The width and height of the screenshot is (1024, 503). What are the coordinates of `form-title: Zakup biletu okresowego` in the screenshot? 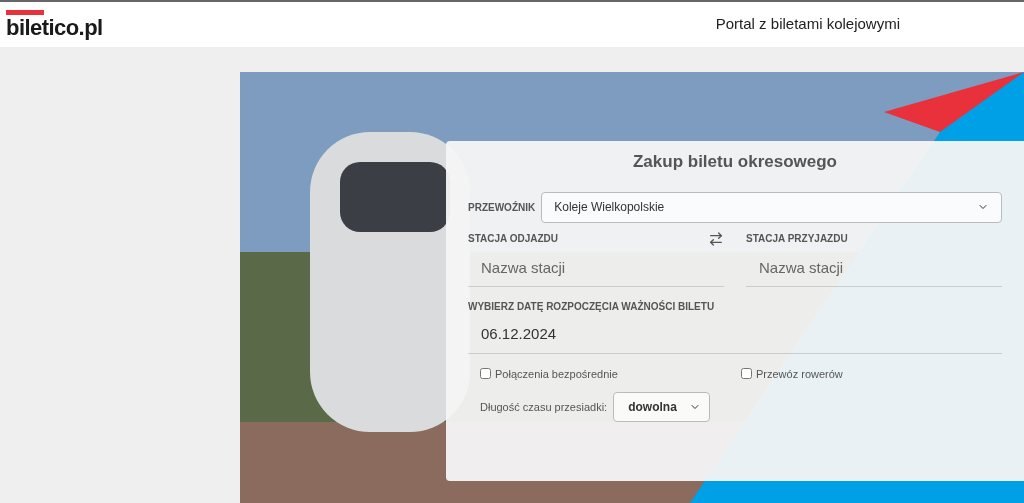 It's located at (734, 162).